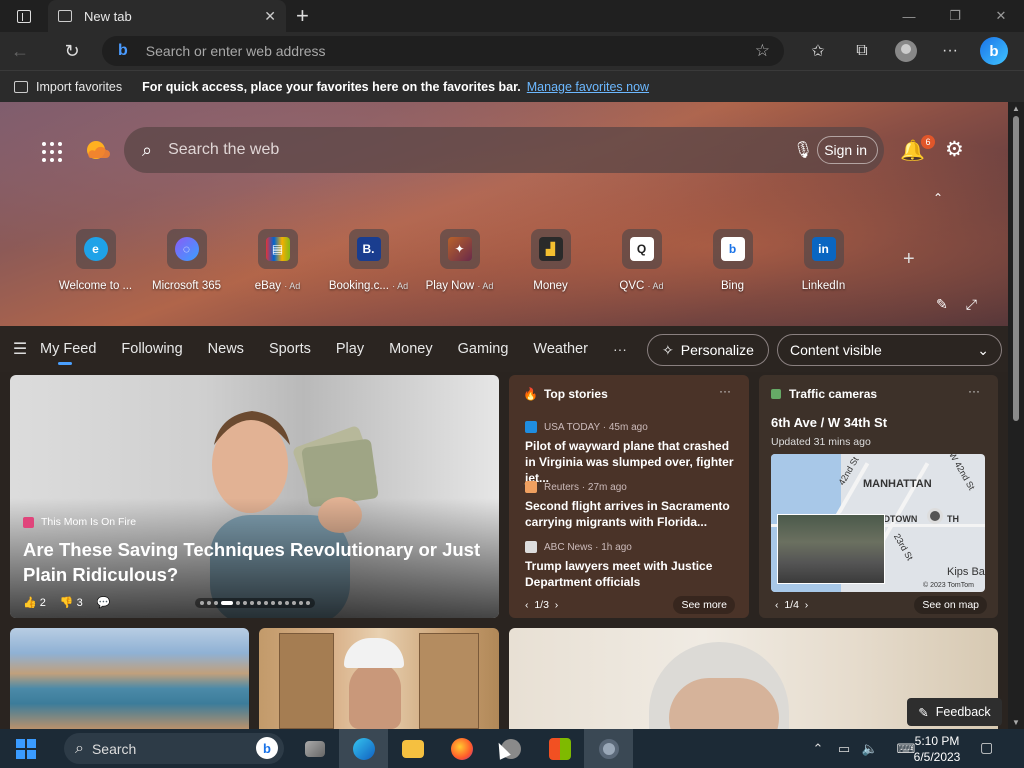 The width and height of the screenshot is (1024, 768). Describe the element at coordinates (818, 51) in the screenshot. I see `favorites-icon: ✩` at that location.